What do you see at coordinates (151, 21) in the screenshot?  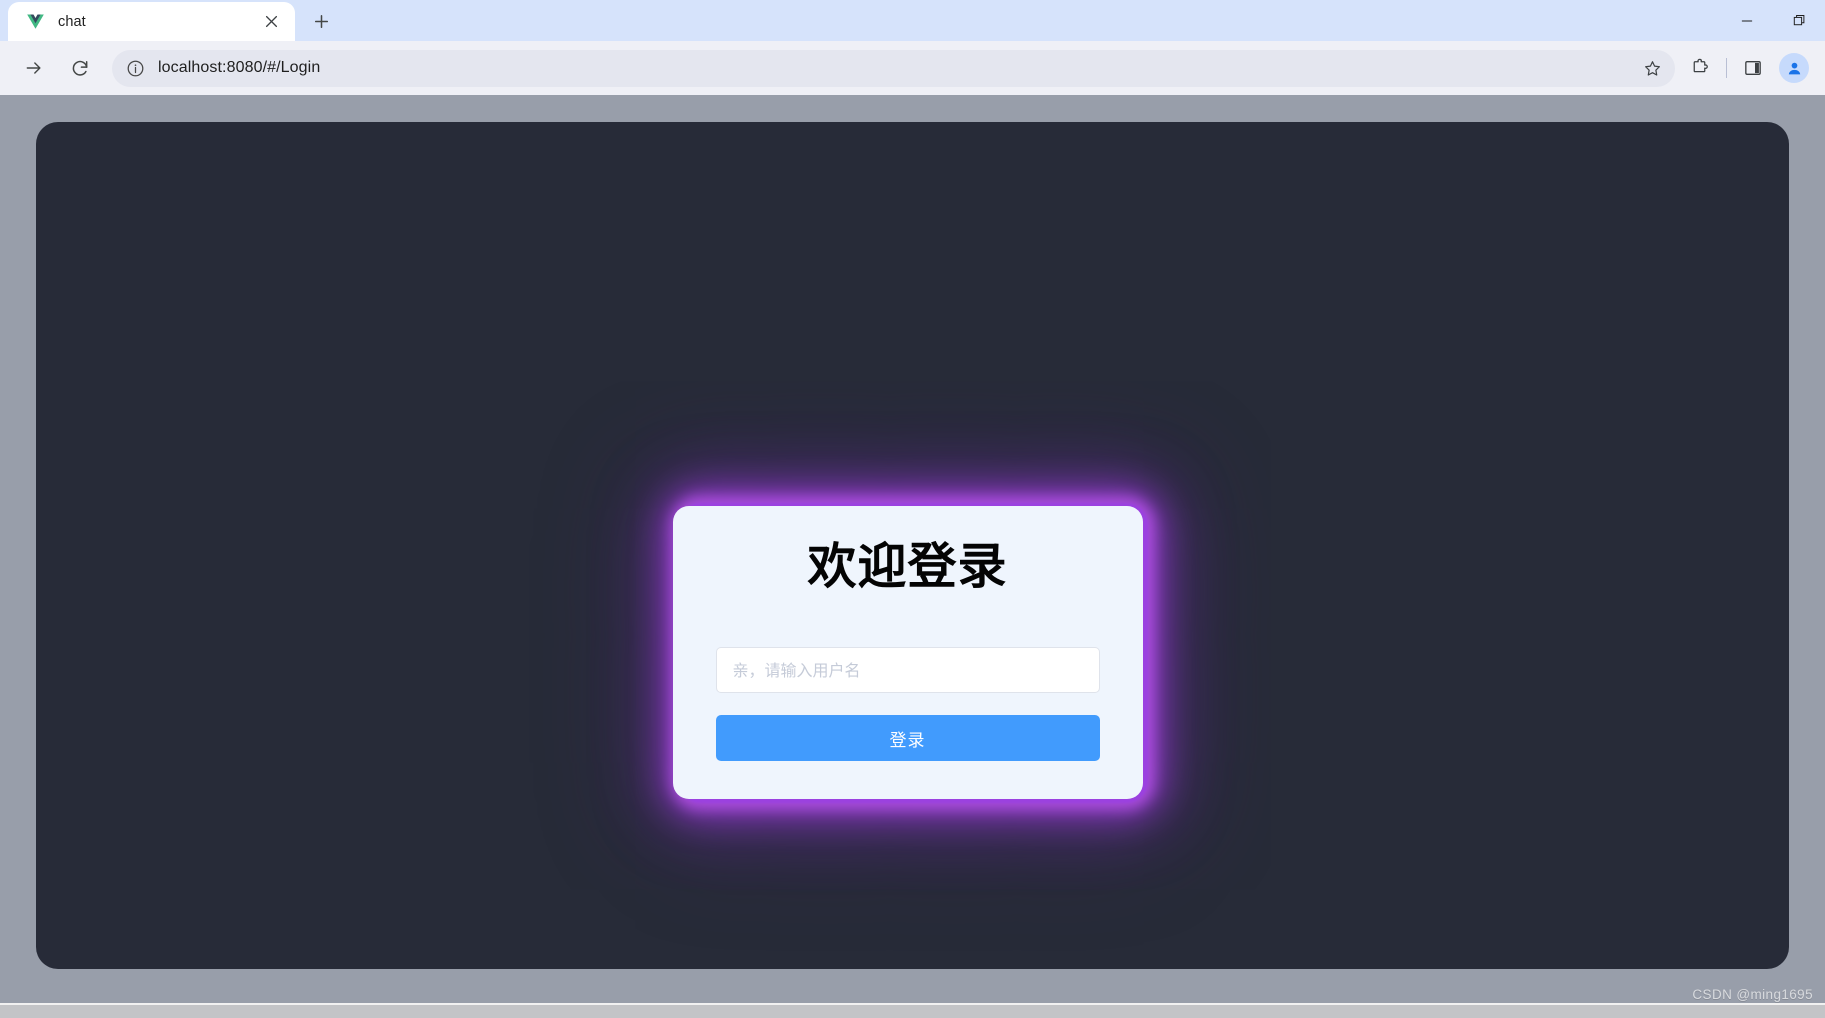 I see `browser-tab-chat: chat` at bounding box center [151, 21].